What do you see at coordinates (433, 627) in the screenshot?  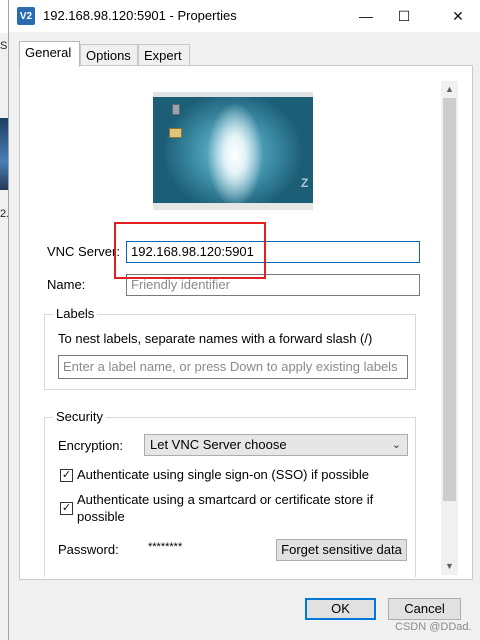 I see `watermark: CSDN @DDad.` at bounding box center [433, 627].